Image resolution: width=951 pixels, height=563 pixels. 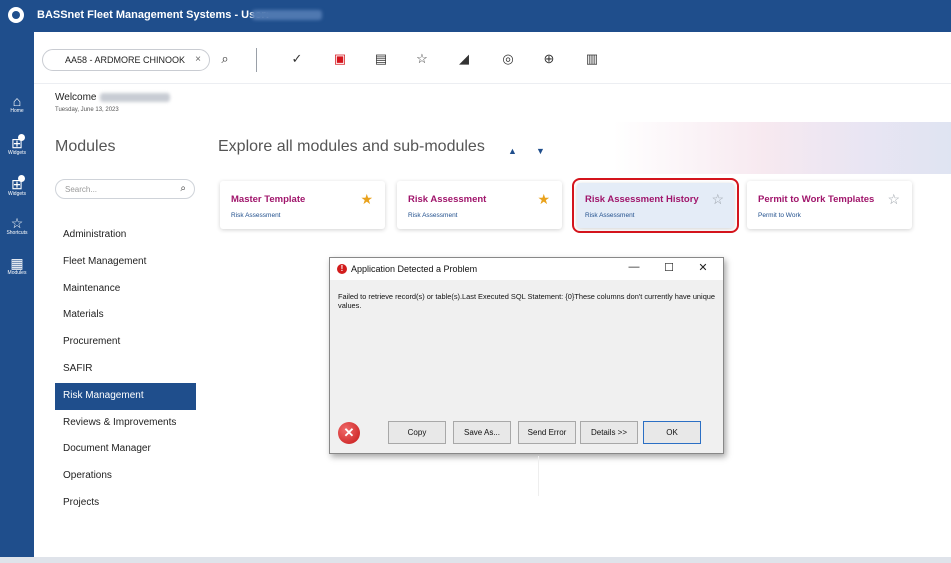 I want to click on card-subtitle: Permit to Work, so click(x=779, y=215).